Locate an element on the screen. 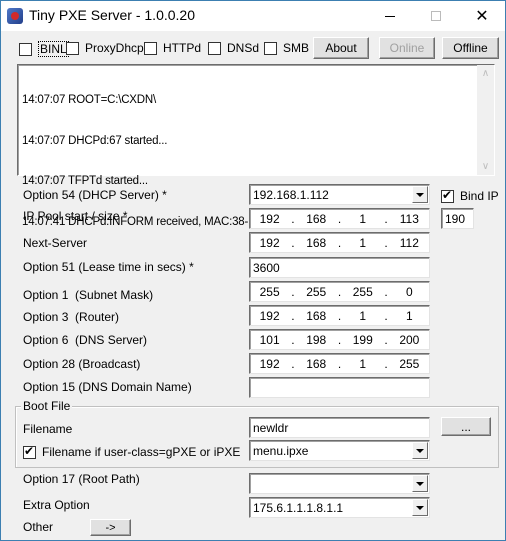 Image resolution: width=506 pixels, height=541 pixels. scroll-down-icon: ∨ is located at coordinates (485, 166).